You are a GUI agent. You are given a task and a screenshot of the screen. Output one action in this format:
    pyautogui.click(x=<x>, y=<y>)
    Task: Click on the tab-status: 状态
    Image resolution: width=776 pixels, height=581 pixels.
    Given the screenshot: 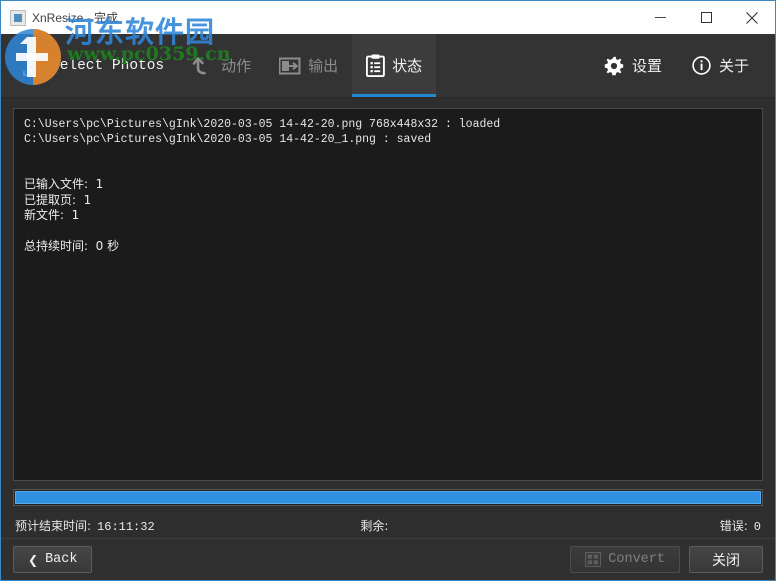 What is the action you would take?
    pyautogui.click(x=394, y=65)
    